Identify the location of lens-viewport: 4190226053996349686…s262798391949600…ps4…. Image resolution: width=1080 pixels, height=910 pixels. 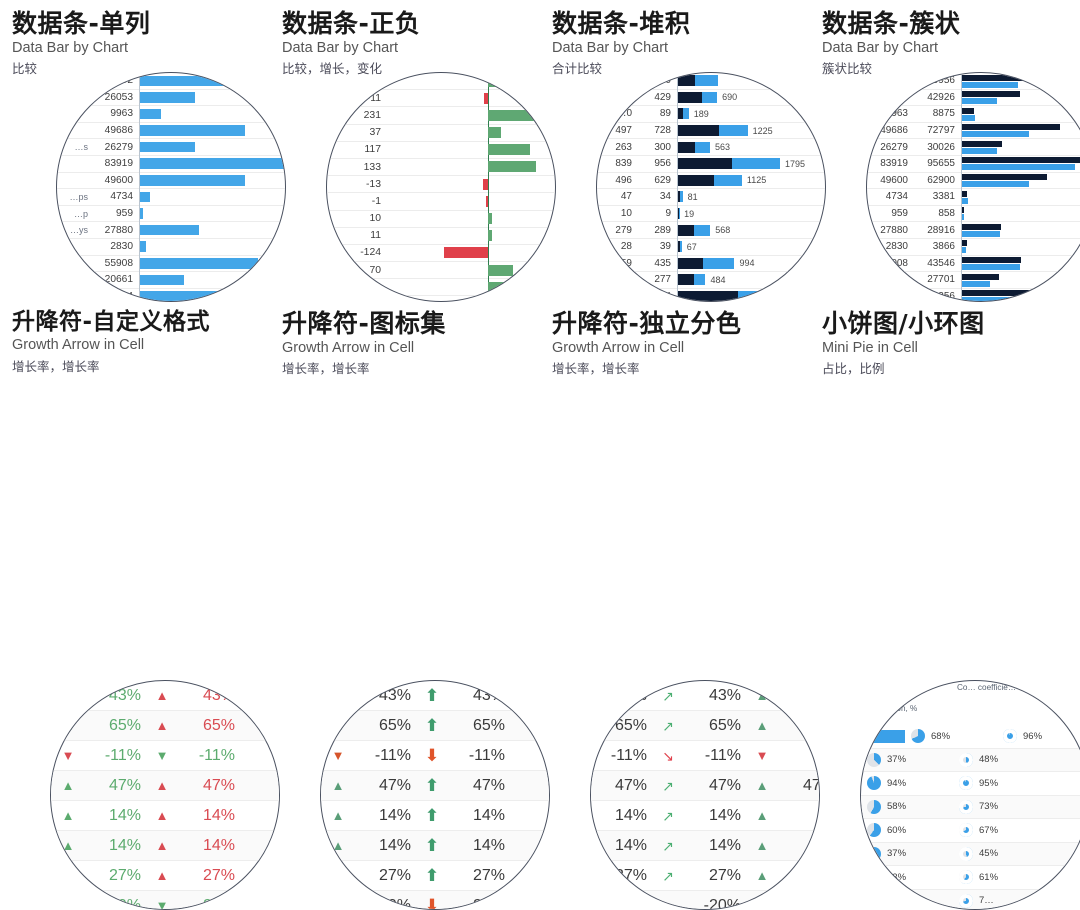
(171, 187).